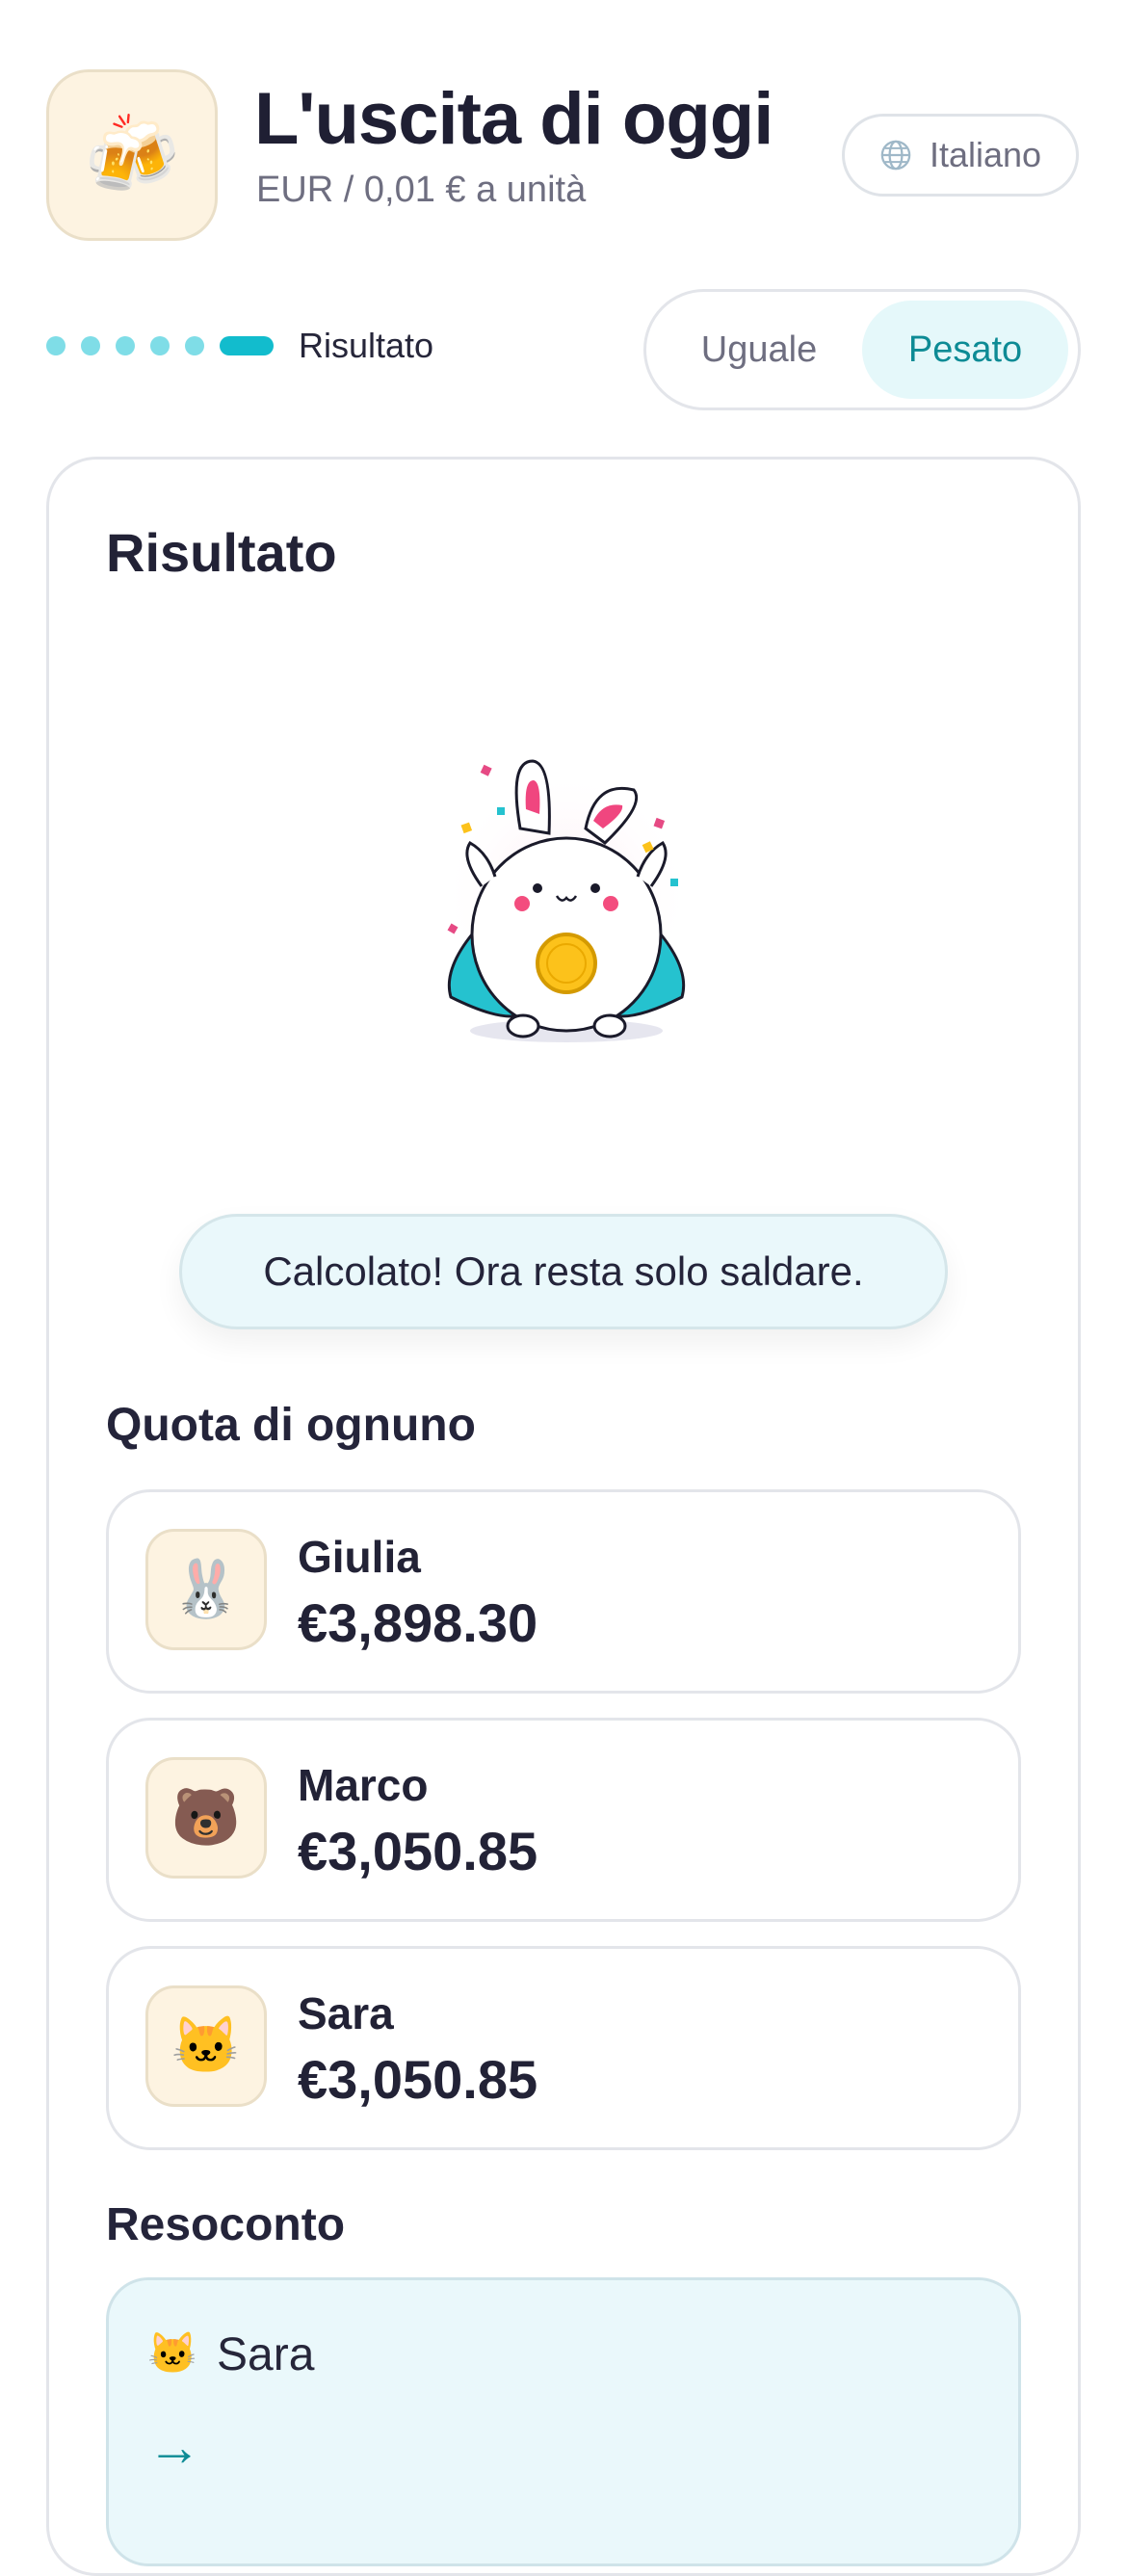 This screenshot has height=2576, width=1127. I want to click on share-card-sara: 🐱 Sara €3,050.85, so click(563, 2048).